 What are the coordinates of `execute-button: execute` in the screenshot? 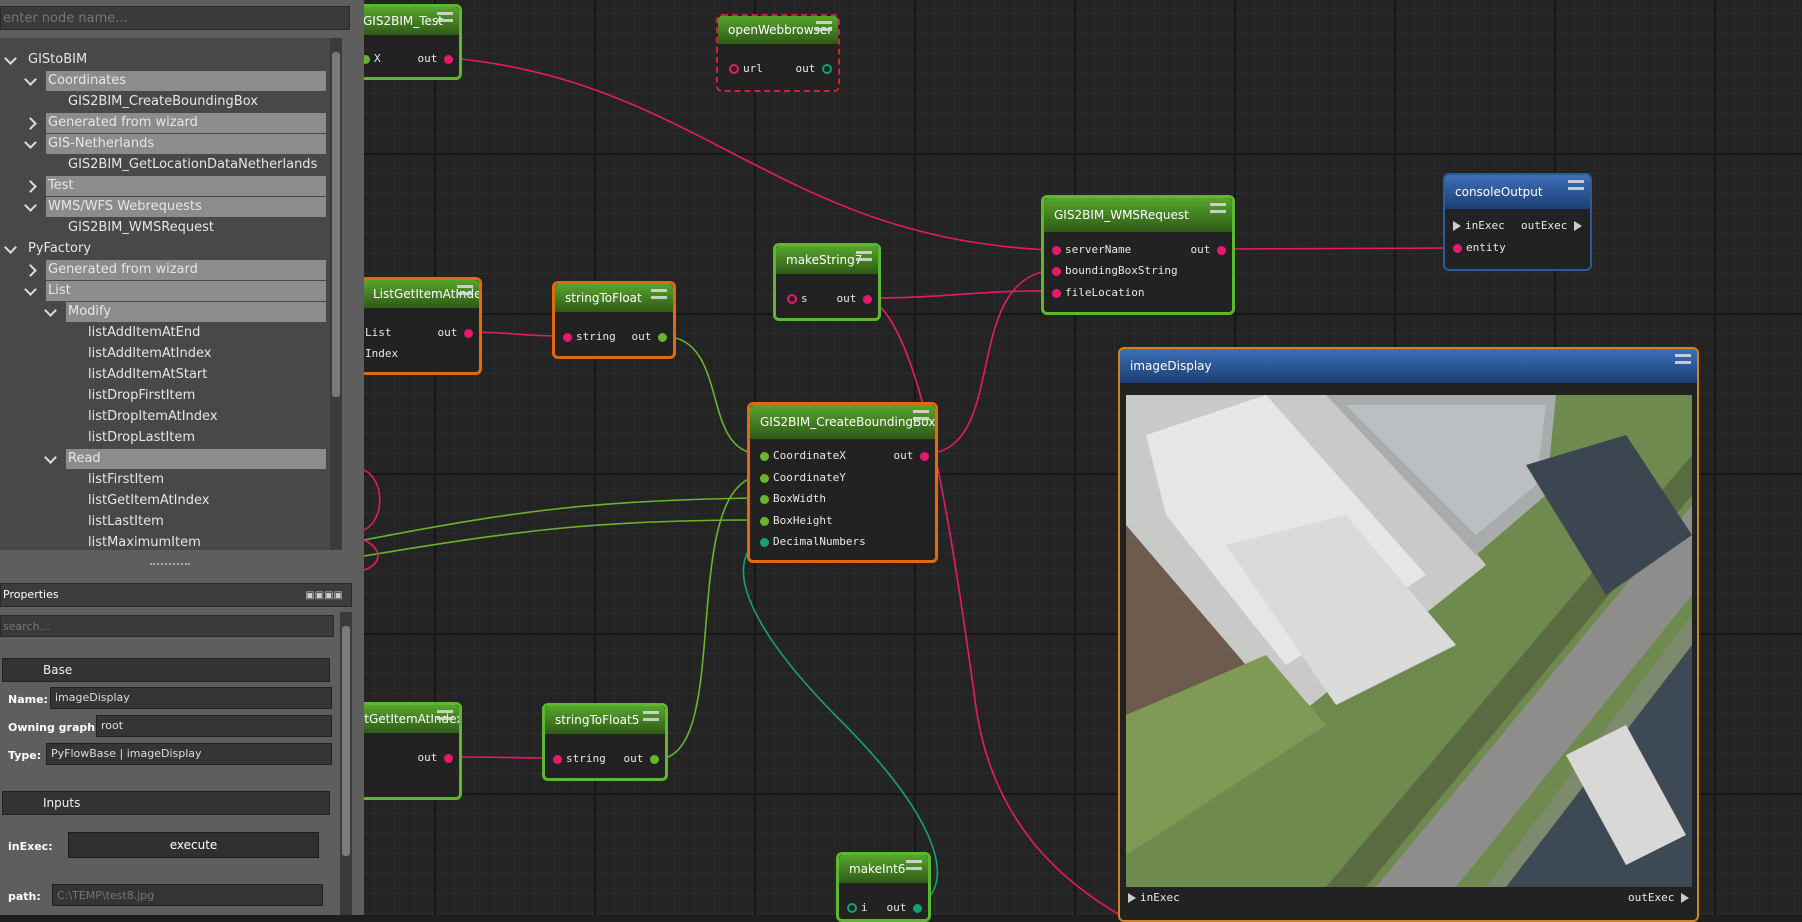 It's located at (193, 845).